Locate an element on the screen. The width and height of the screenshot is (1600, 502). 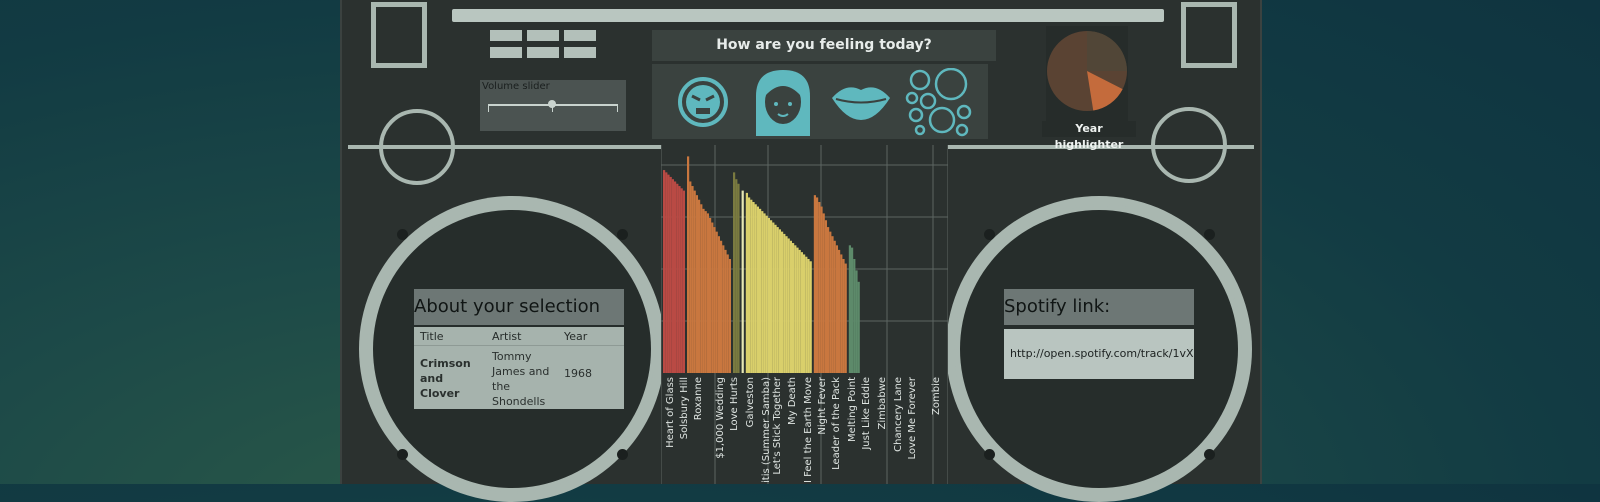
angry-face-icon is located at coordinates (703, 101).